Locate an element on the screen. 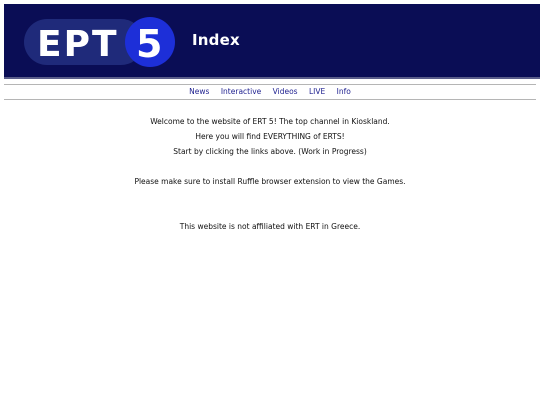  nav-link-news: News is located at coordinates (199, 91).